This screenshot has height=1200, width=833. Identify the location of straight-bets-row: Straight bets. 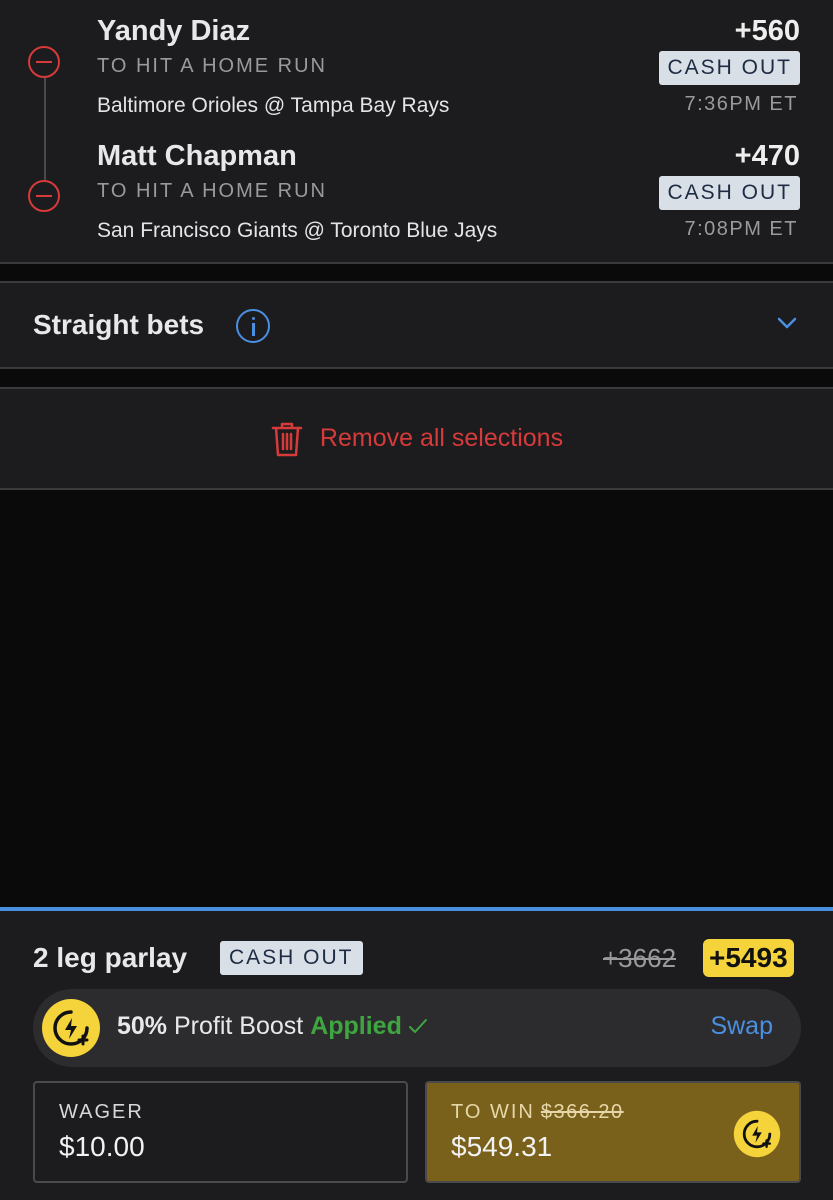
(416, 325).